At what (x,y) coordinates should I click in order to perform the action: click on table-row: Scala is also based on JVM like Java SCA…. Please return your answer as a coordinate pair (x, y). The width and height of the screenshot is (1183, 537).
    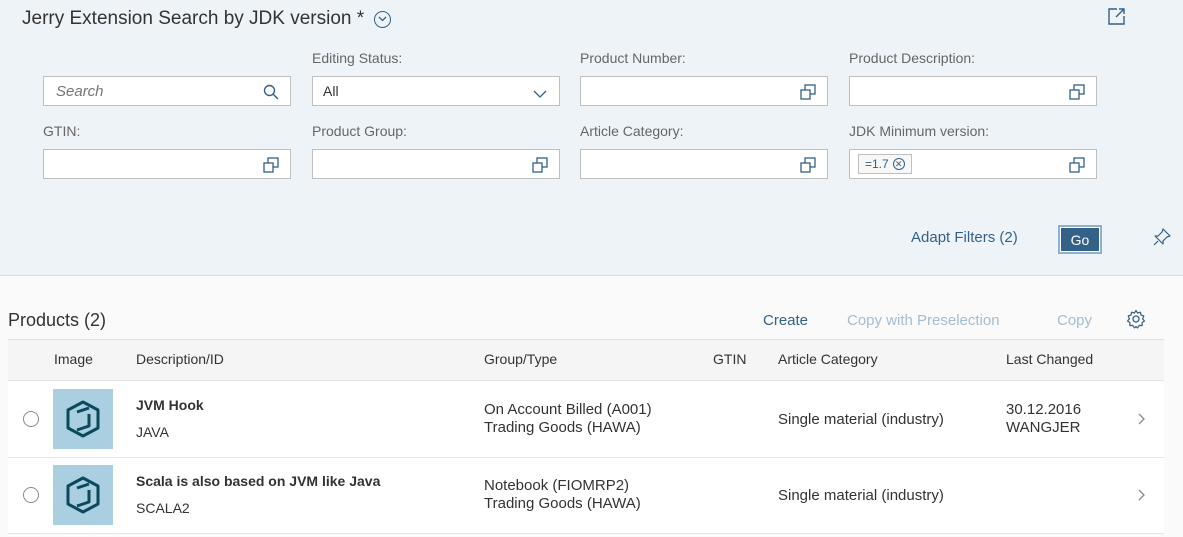
    Looking at the image, I should click on (586, 496).